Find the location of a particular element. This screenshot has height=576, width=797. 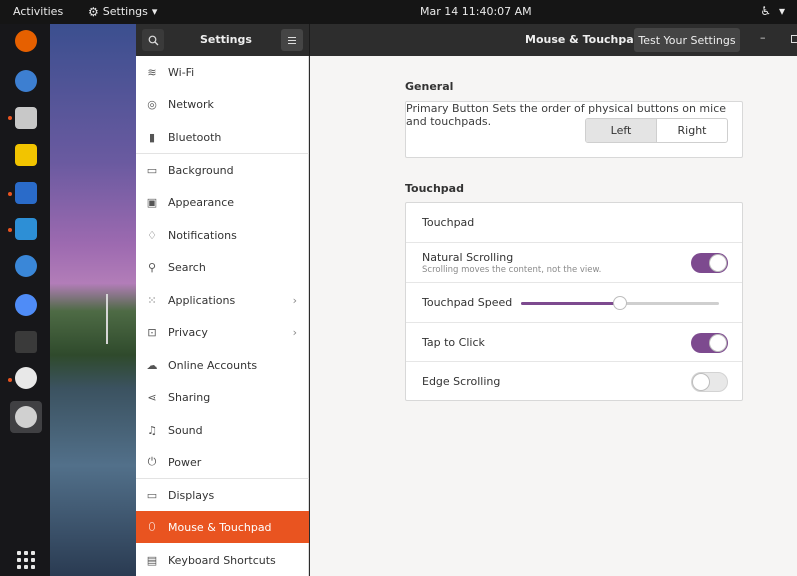

terminal-icon is located at coordinates (26, 342).